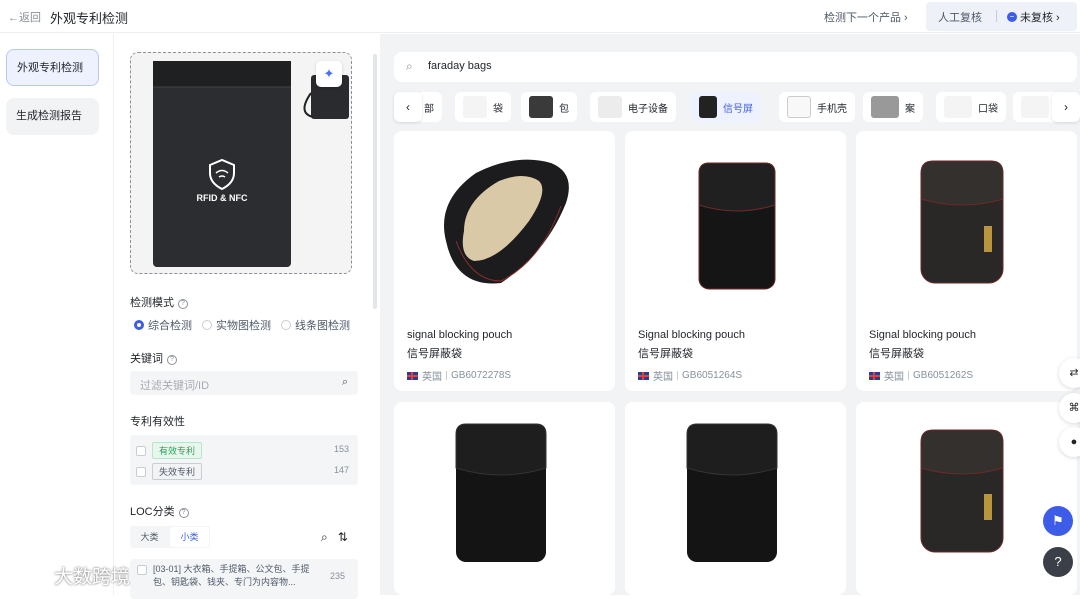 The image size is (1080, 599). I want to click on loc-tabs: 大类 小类, so click(170, 537).